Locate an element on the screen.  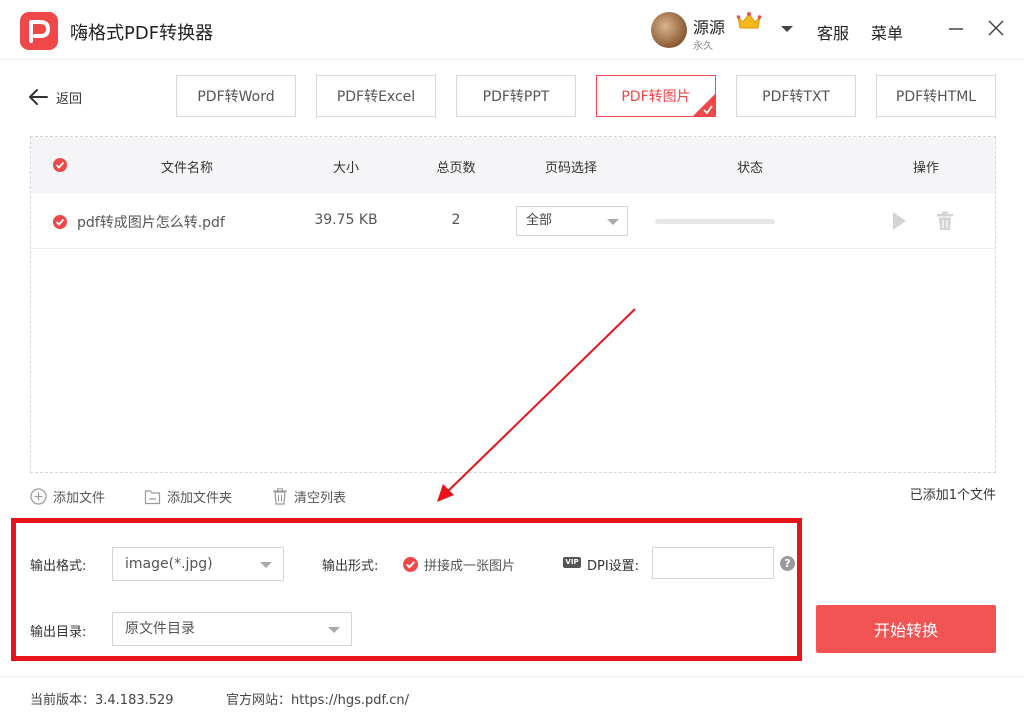
column-header-actions: 操作 is located at coordinates (925, 168).